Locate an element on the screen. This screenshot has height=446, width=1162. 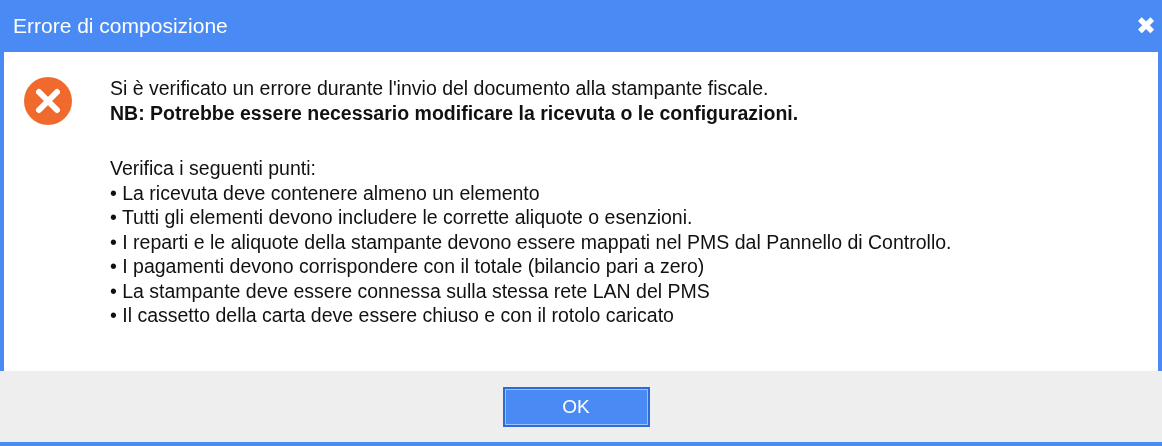
checklist-heading: Verifica i seguenti punti: is located at coordinates (213, 168).